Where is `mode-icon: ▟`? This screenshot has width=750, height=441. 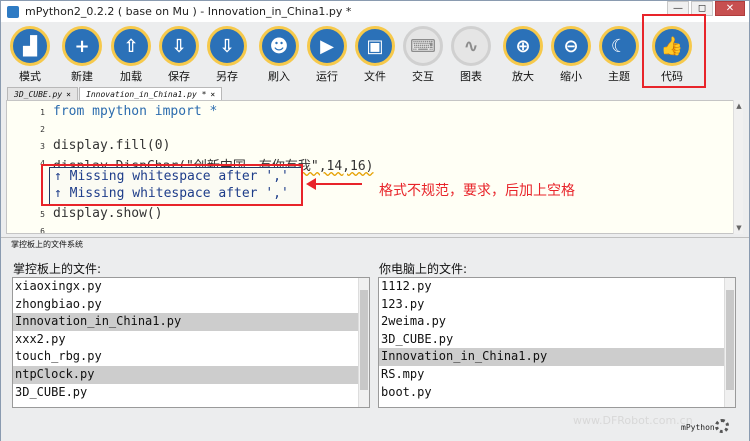 mode-icon: ▟ is located at coordinates (30, 46).